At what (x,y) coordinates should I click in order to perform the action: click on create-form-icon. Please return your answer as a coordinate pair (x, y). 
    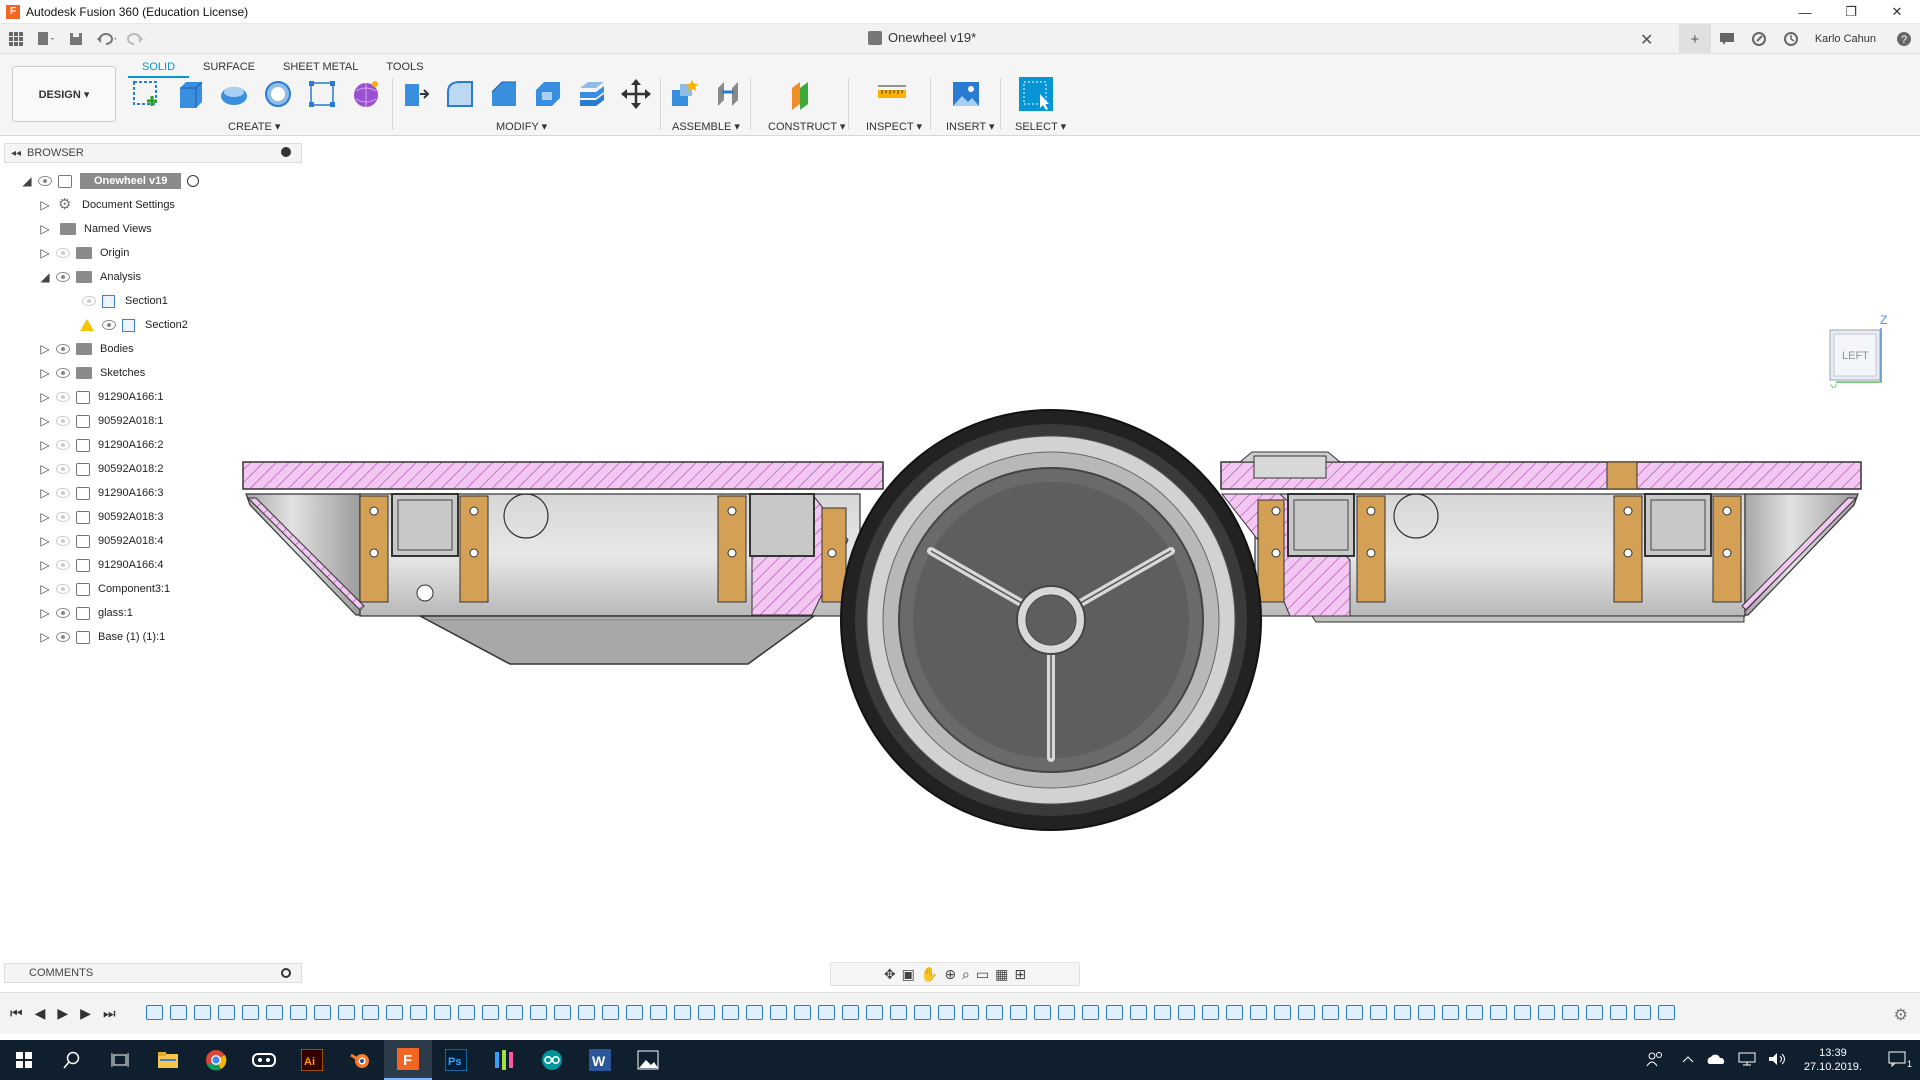
    Looking at the image, I should click on (366, 94).